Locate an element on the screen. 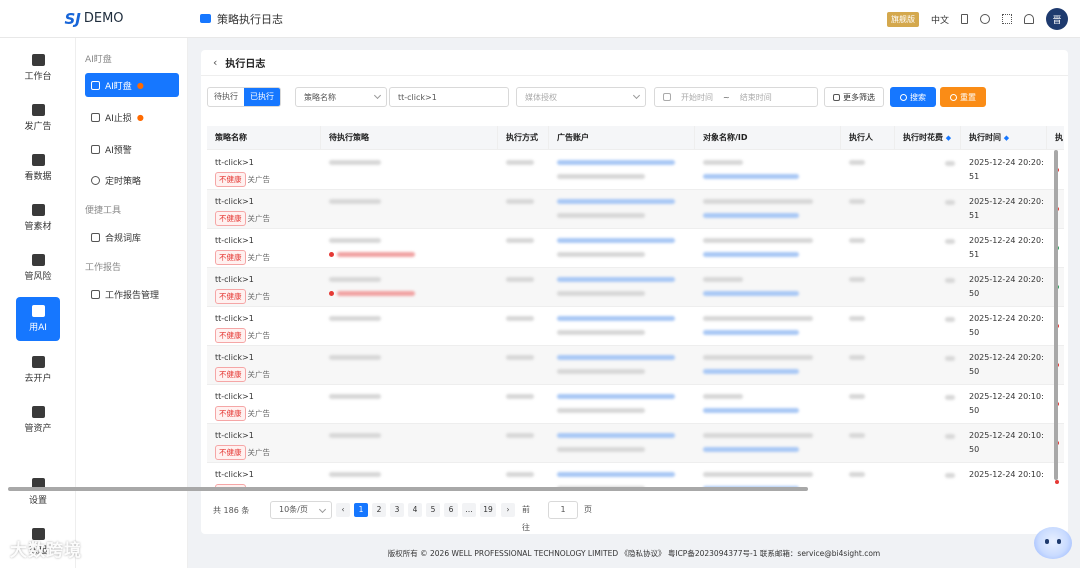  assistant-bot-icon is located at coordinates (1053, 543).